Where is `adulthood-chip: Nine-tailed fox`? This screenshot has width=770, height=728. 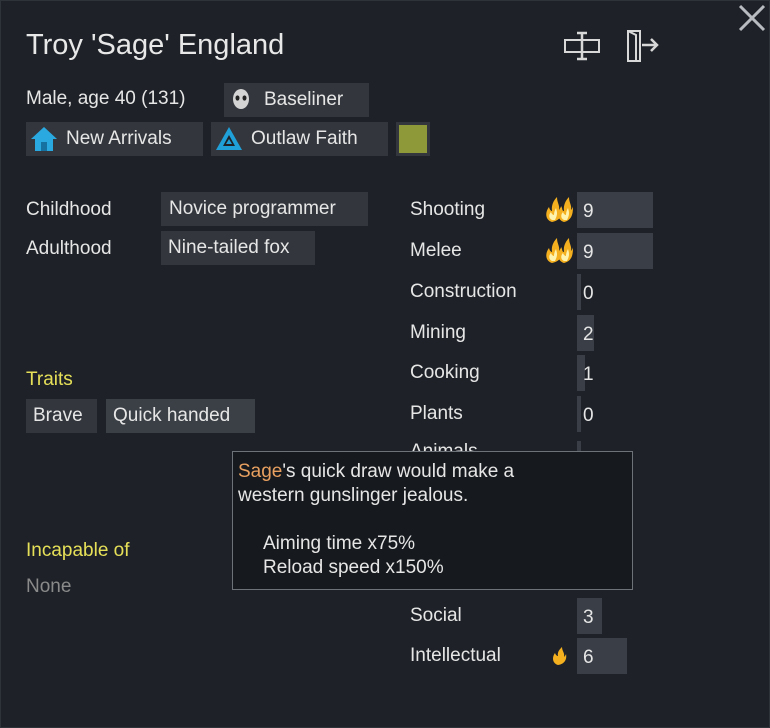
adulthood-chip: Nine-tailed fox is located at coordinates (238, 248).